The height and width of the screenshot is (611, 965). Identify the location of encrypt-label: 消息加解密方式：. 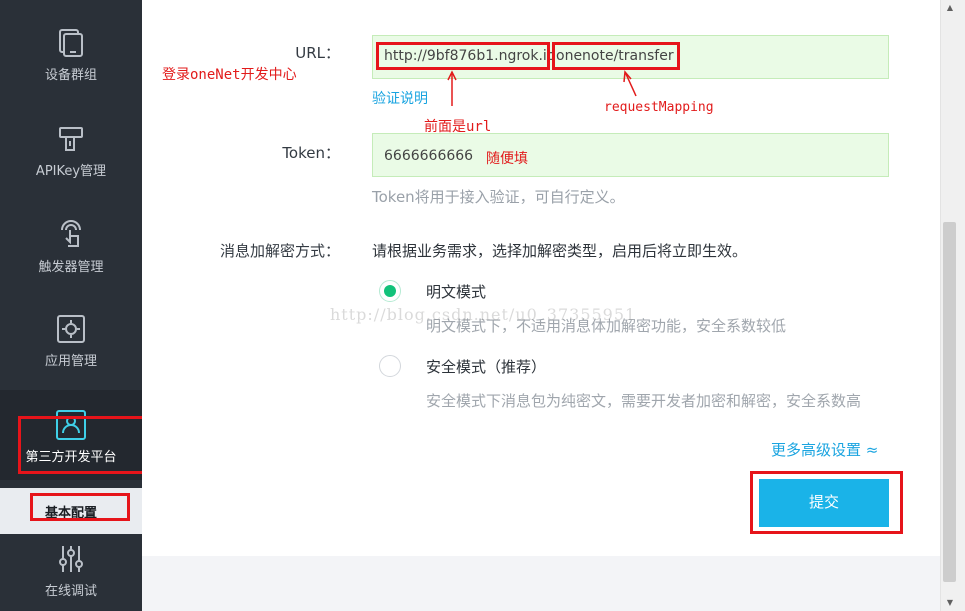
(279, 251).